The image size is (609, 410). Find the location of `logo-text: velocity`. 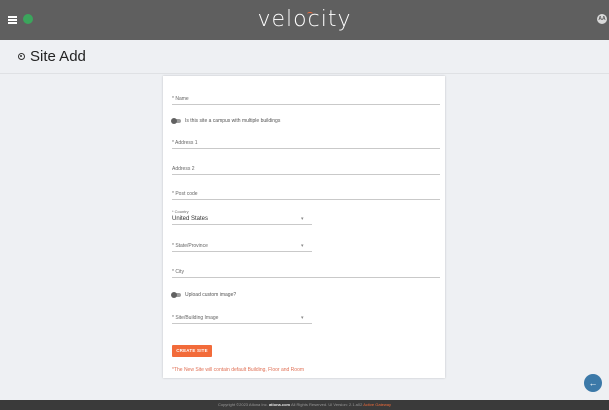

logo-text: velocity is located at coordinates (304, 19).